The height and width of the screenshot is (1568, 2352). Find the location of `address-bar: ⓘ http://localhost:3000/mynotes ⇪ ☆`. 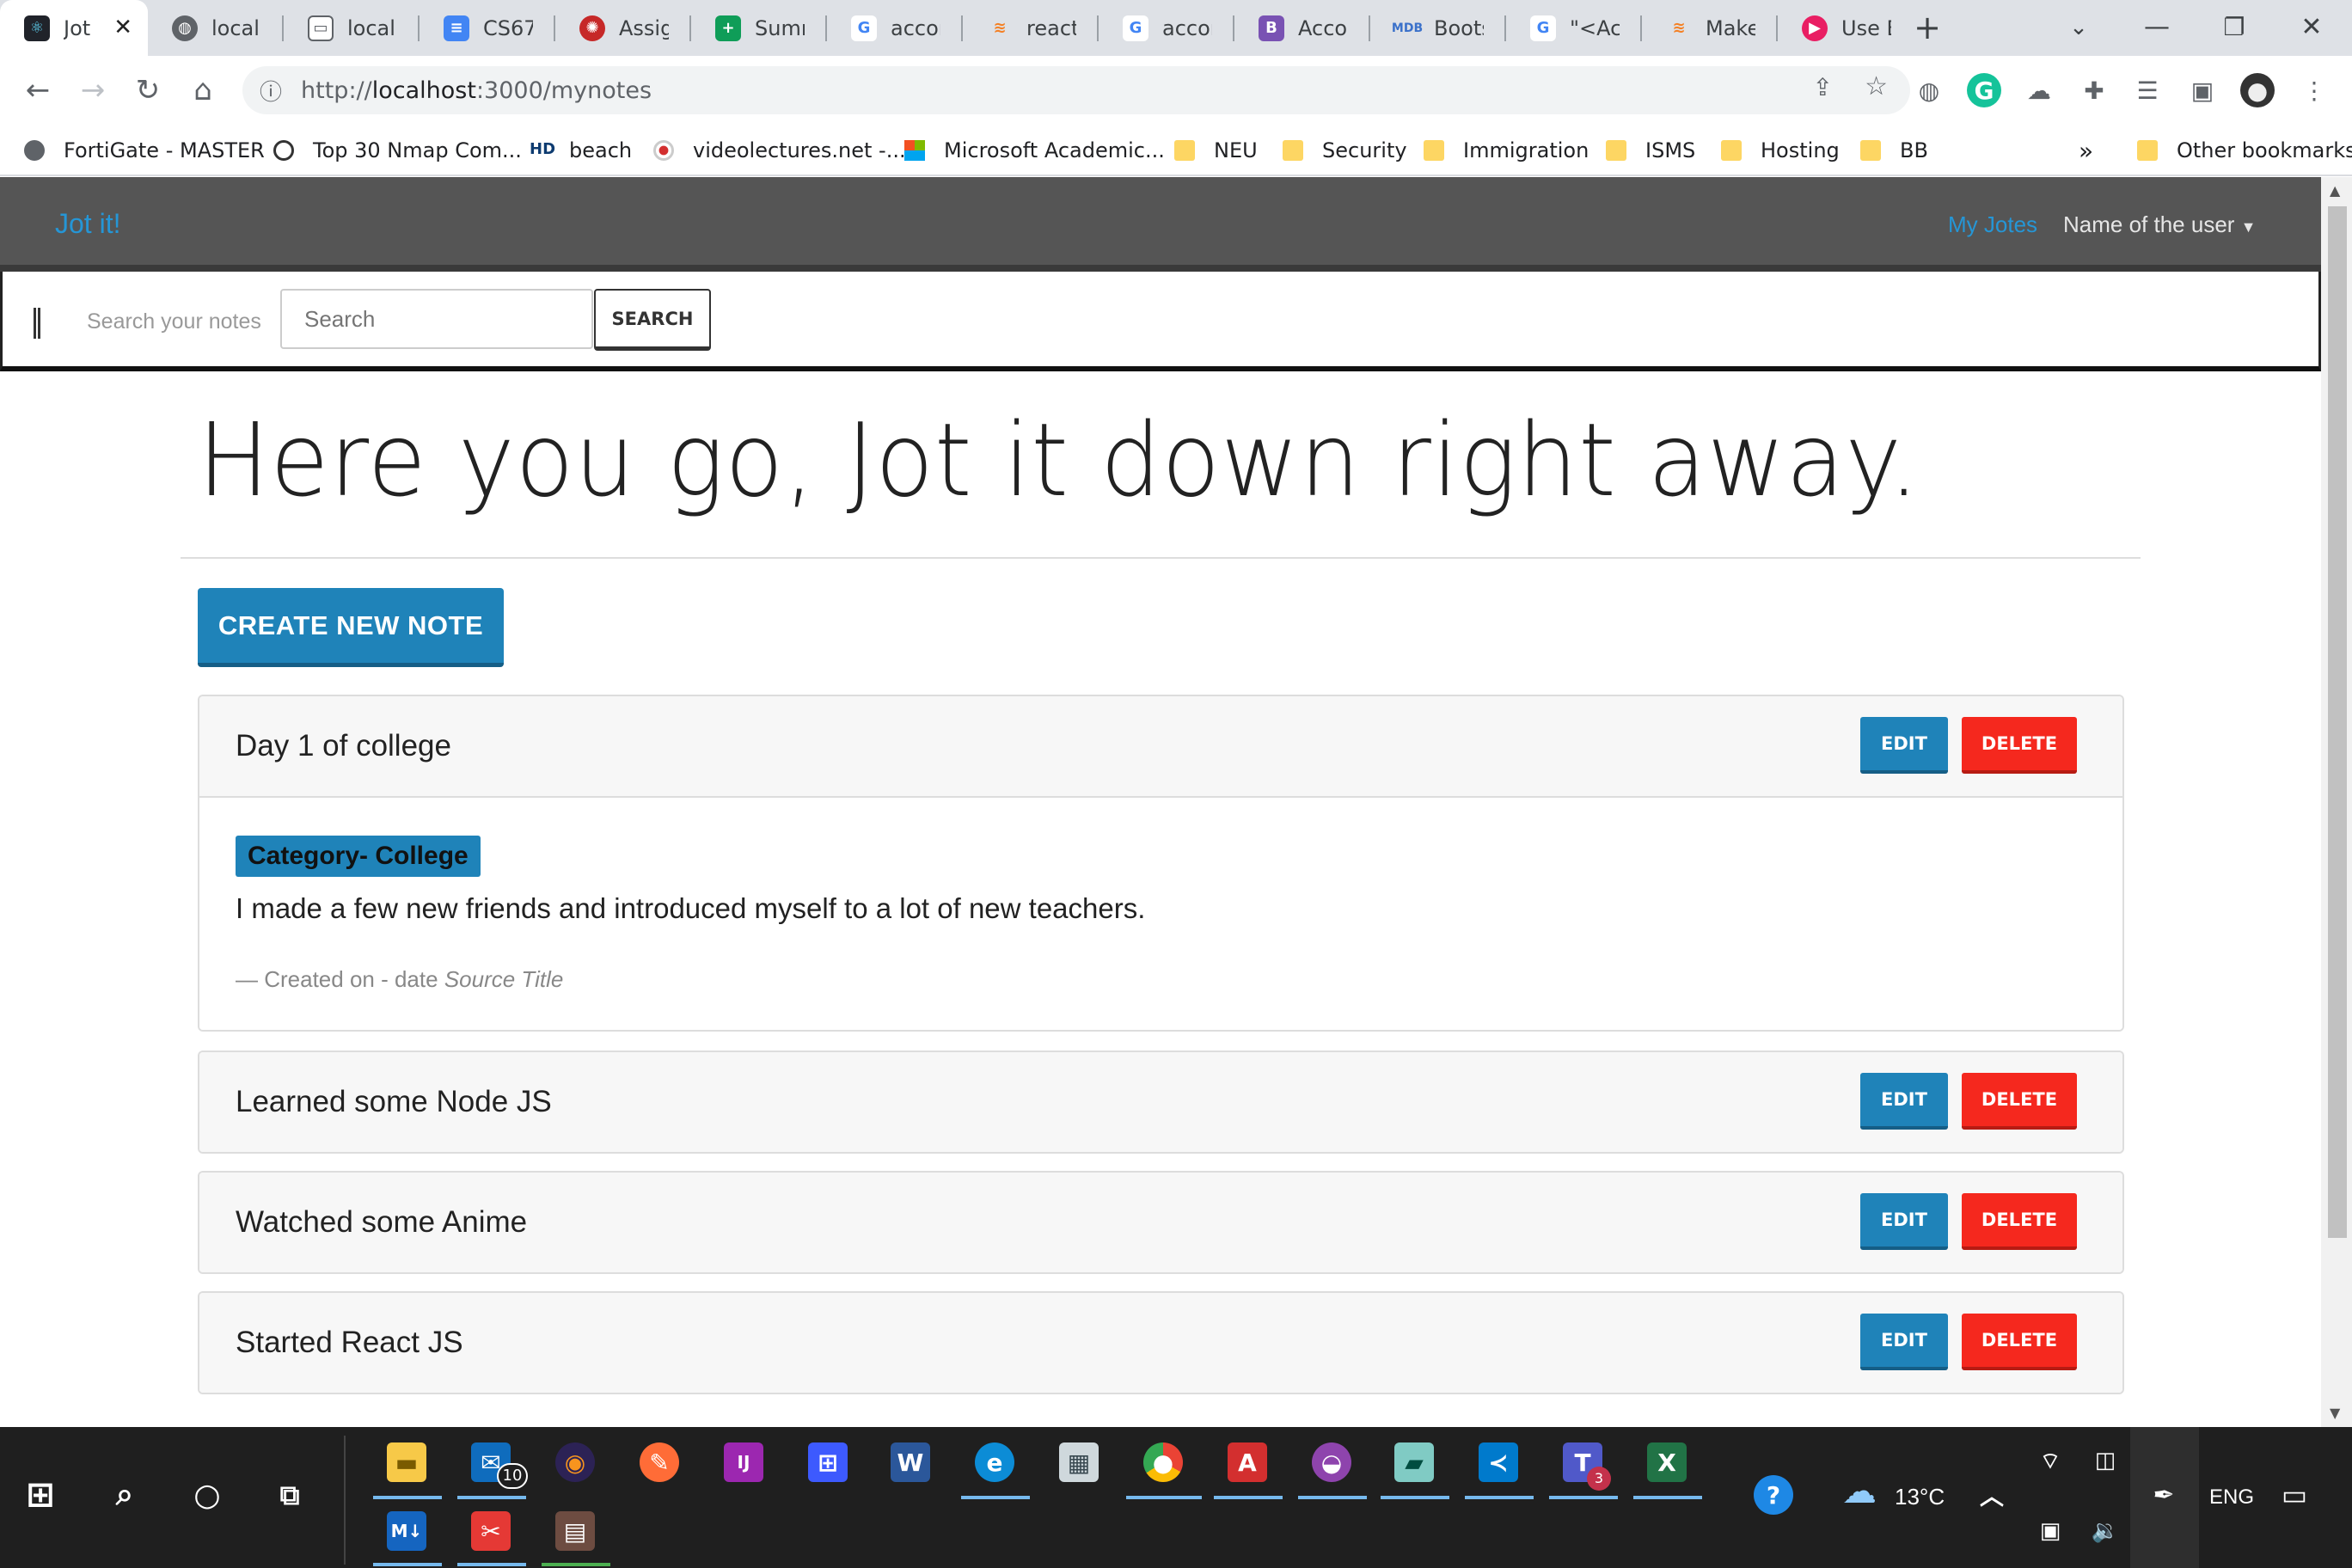

address-bar: ⓘ http://localhost:3000/mynotes ⇪ ☆ is located at coordinates (1076, 90).